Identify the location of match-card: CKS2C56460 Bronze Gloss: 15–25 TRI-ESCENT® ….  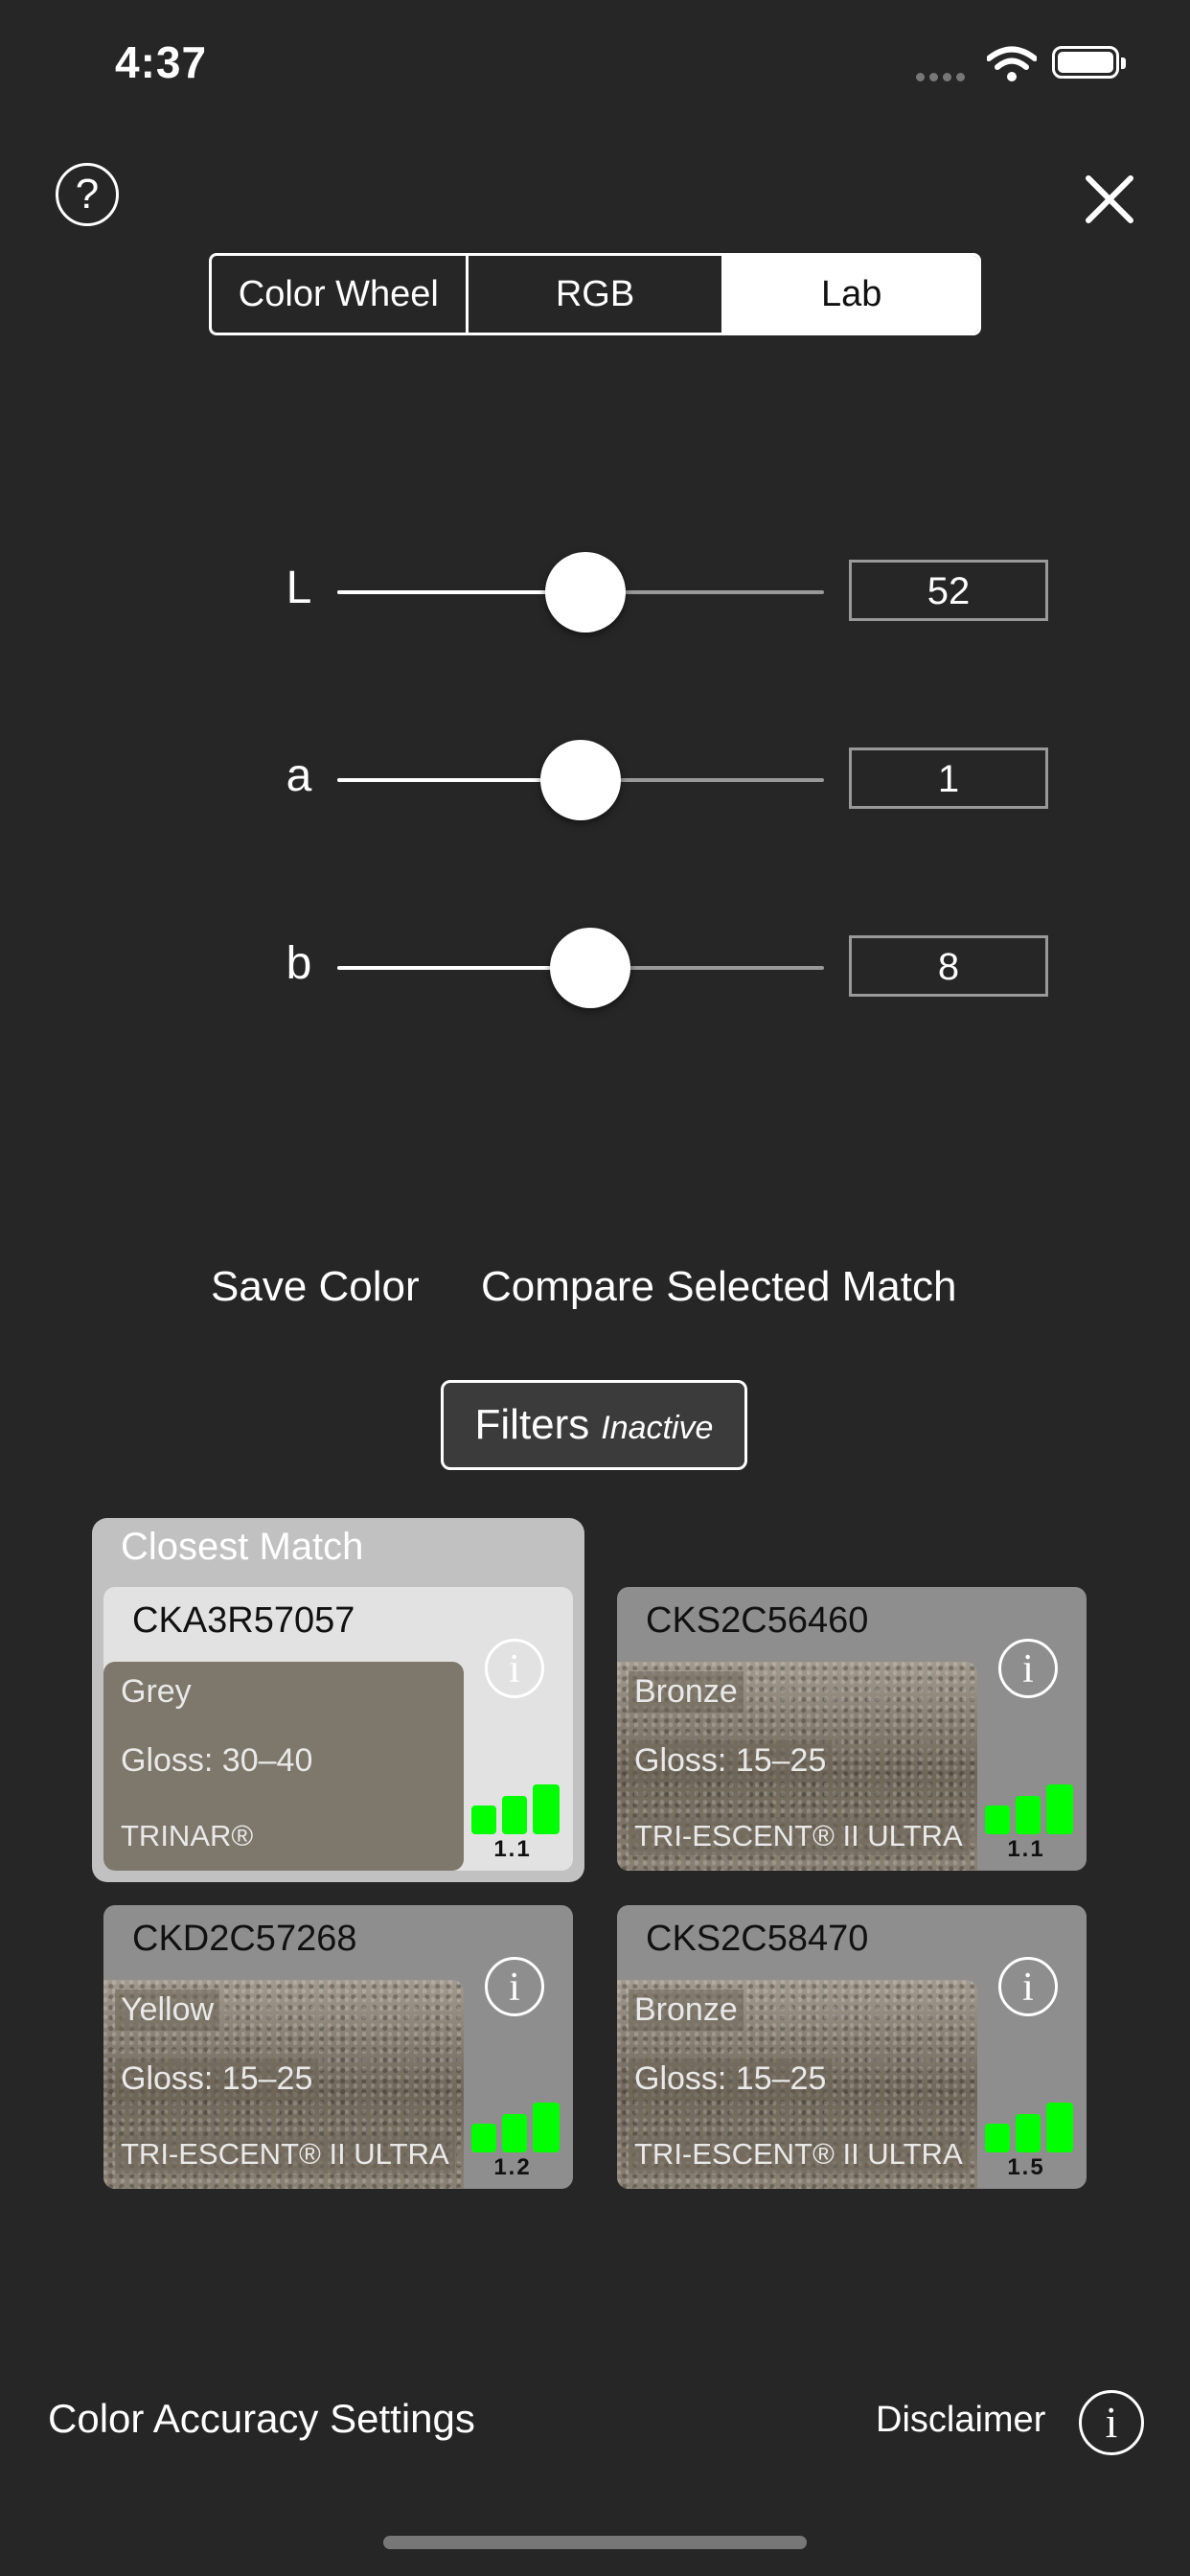
(852, 1729).